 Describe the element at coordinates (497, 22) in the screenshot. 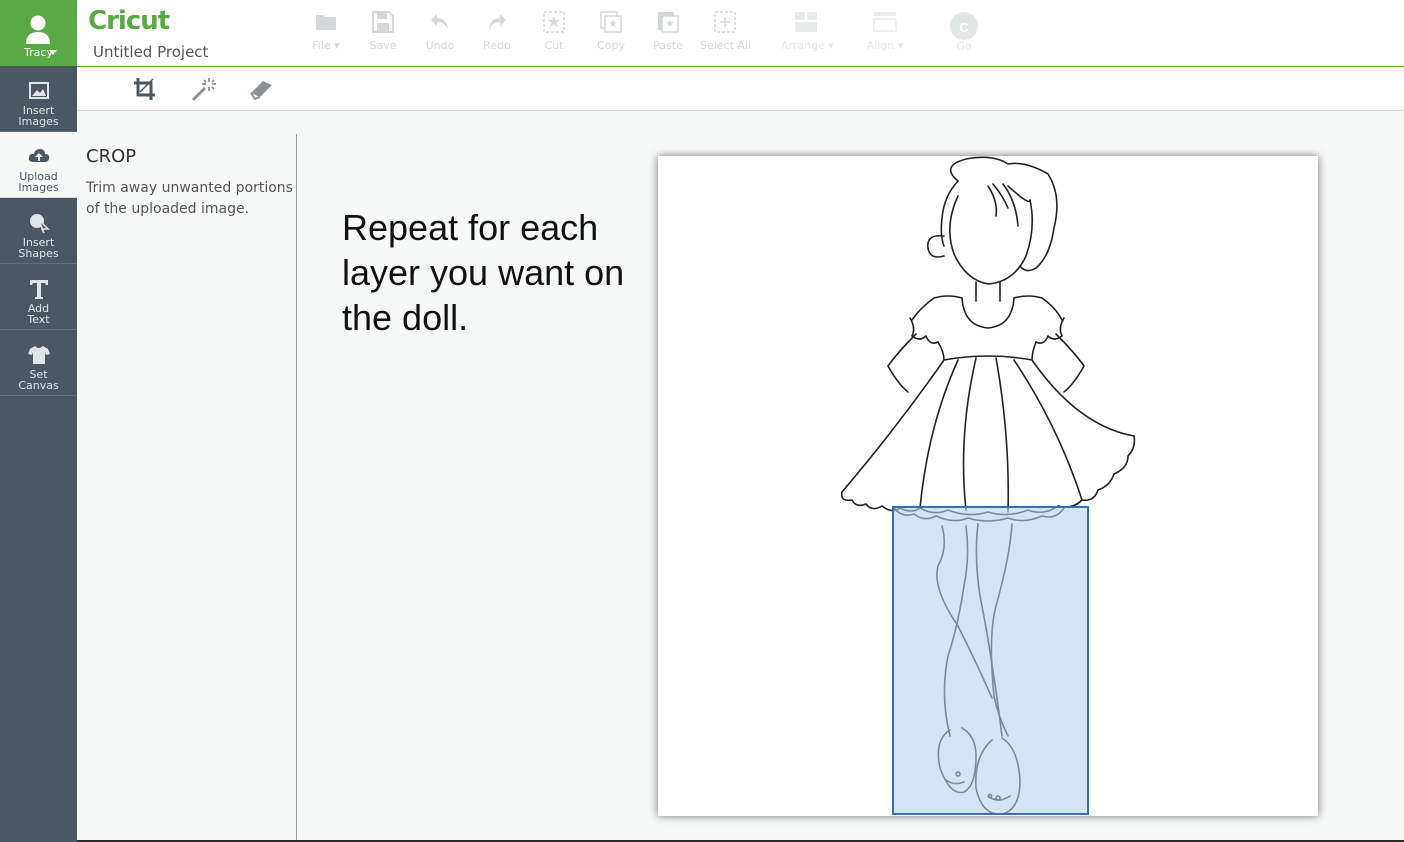

I see `redo-icon` at that location.